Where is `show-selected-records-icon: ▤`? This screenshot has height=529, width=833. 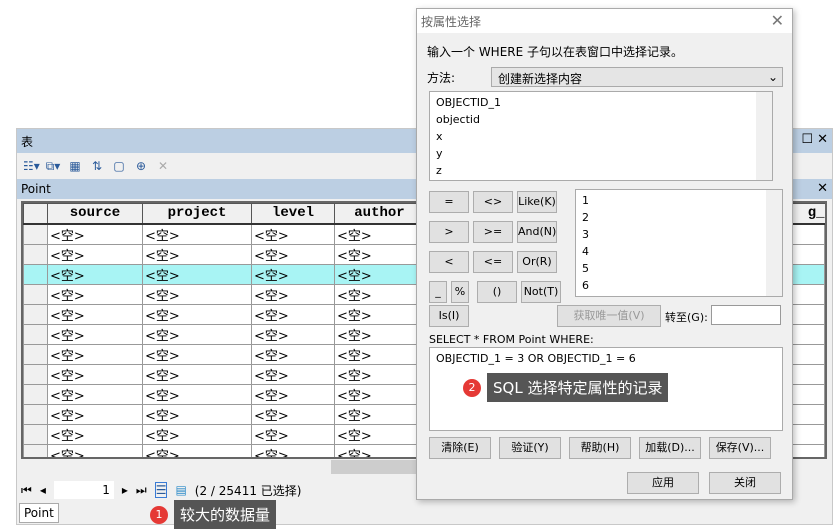
show-selected-records-icon: ▤ is located at coordinates (180, 490).